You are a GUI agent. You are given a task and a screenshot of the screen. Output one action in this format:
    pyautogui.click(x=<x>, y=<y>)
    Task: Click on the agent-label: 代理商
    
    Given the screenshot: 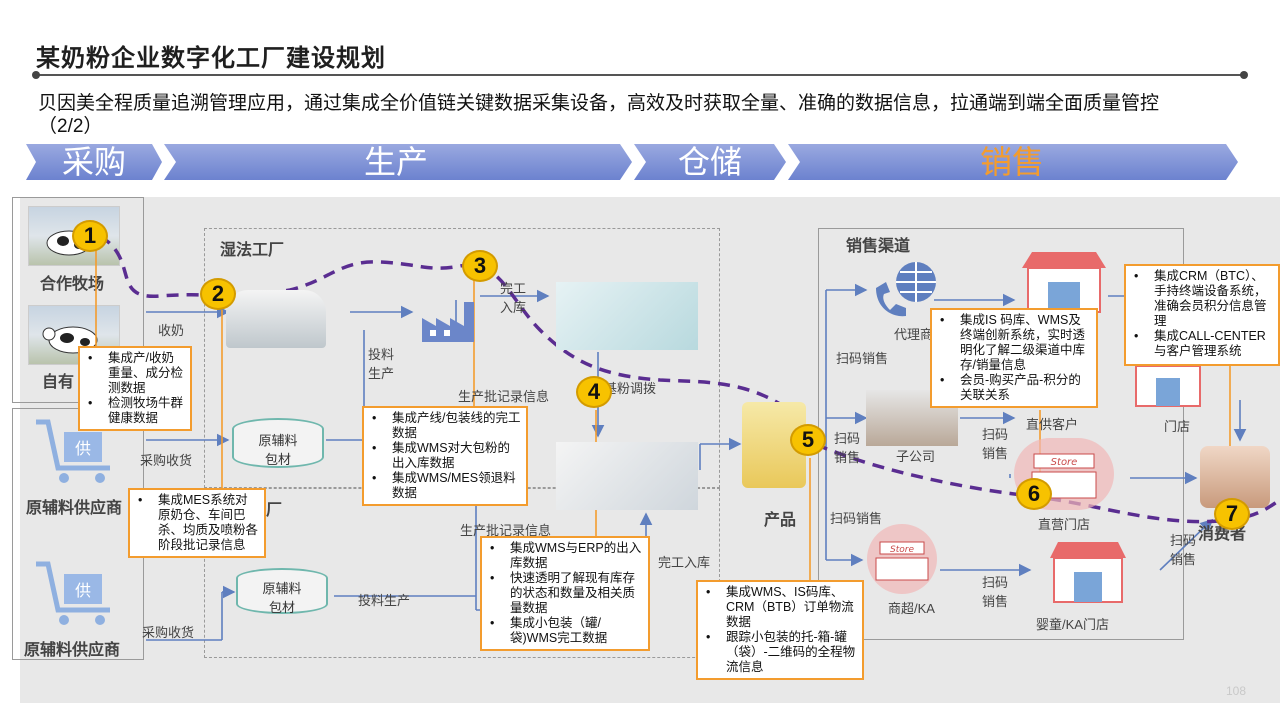 What is the action you would take?
    pyautogui.click(x=914, y=334)
    